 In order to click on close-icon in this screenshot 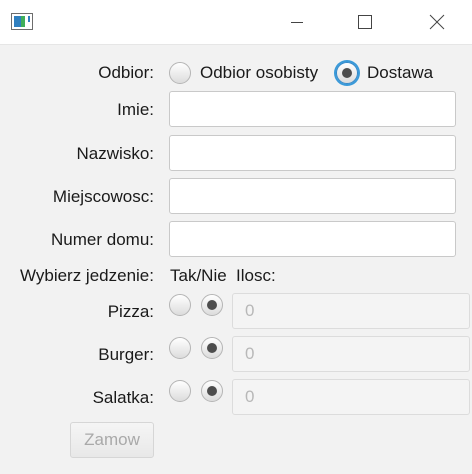, I will do `click(437, 22)`.